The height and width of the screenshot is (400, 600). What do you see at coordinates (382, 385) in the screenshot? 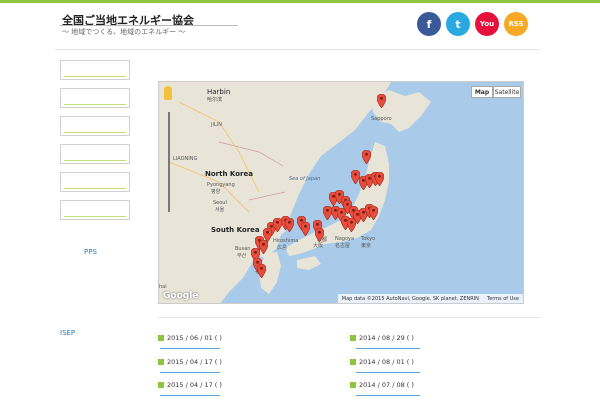
I see `news-item-right-3: 2014 / 07 / 08 ( )` at bounding box center [382, 385].